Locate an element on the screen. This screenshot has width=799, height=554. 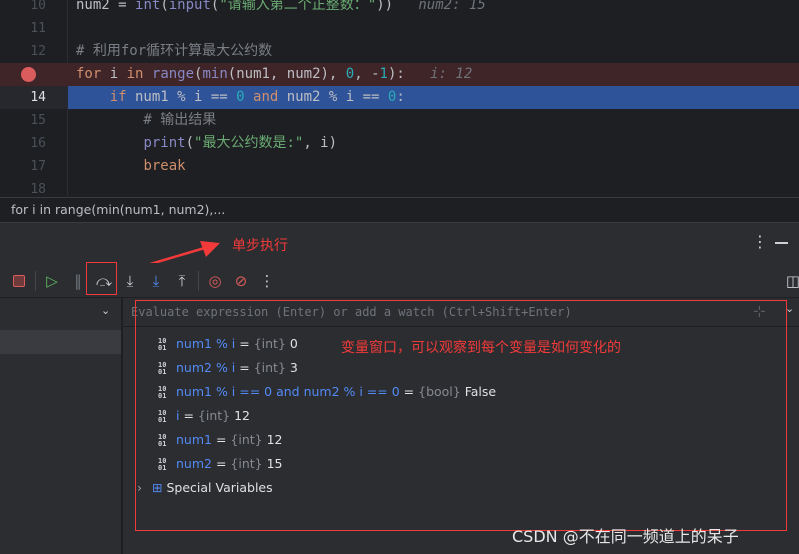
code-line: 14 if num1 % i == 0 and num2 % i == 0: is located at coordinates (399, 97).